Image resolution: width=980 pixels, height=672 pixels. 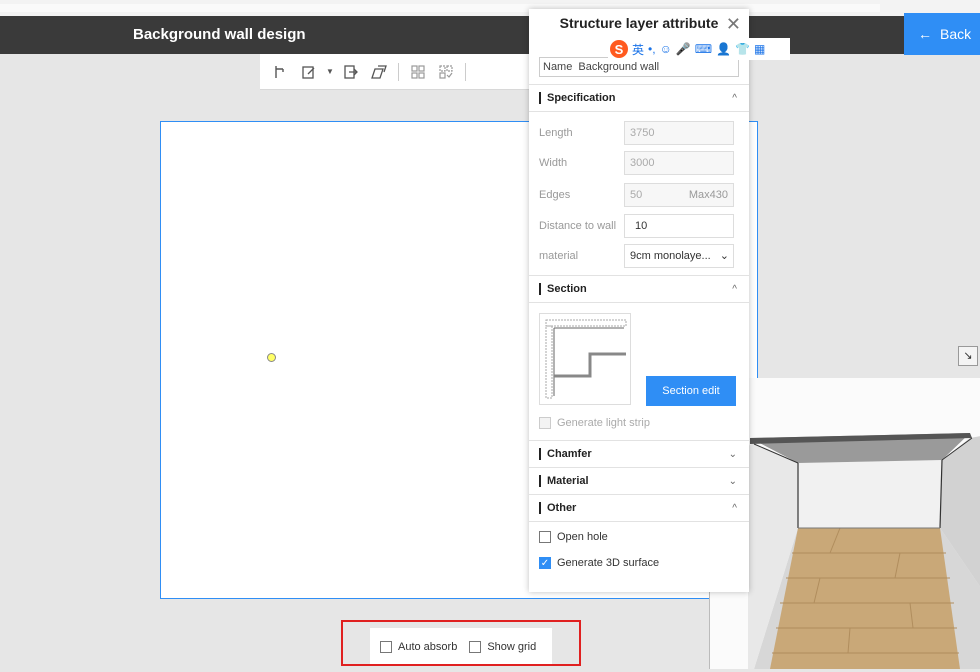 What do you see at coordinates (639, 23) in the screenshot?
I see `panel-title: Structure layer attribute` at bounding box center [639, 23].